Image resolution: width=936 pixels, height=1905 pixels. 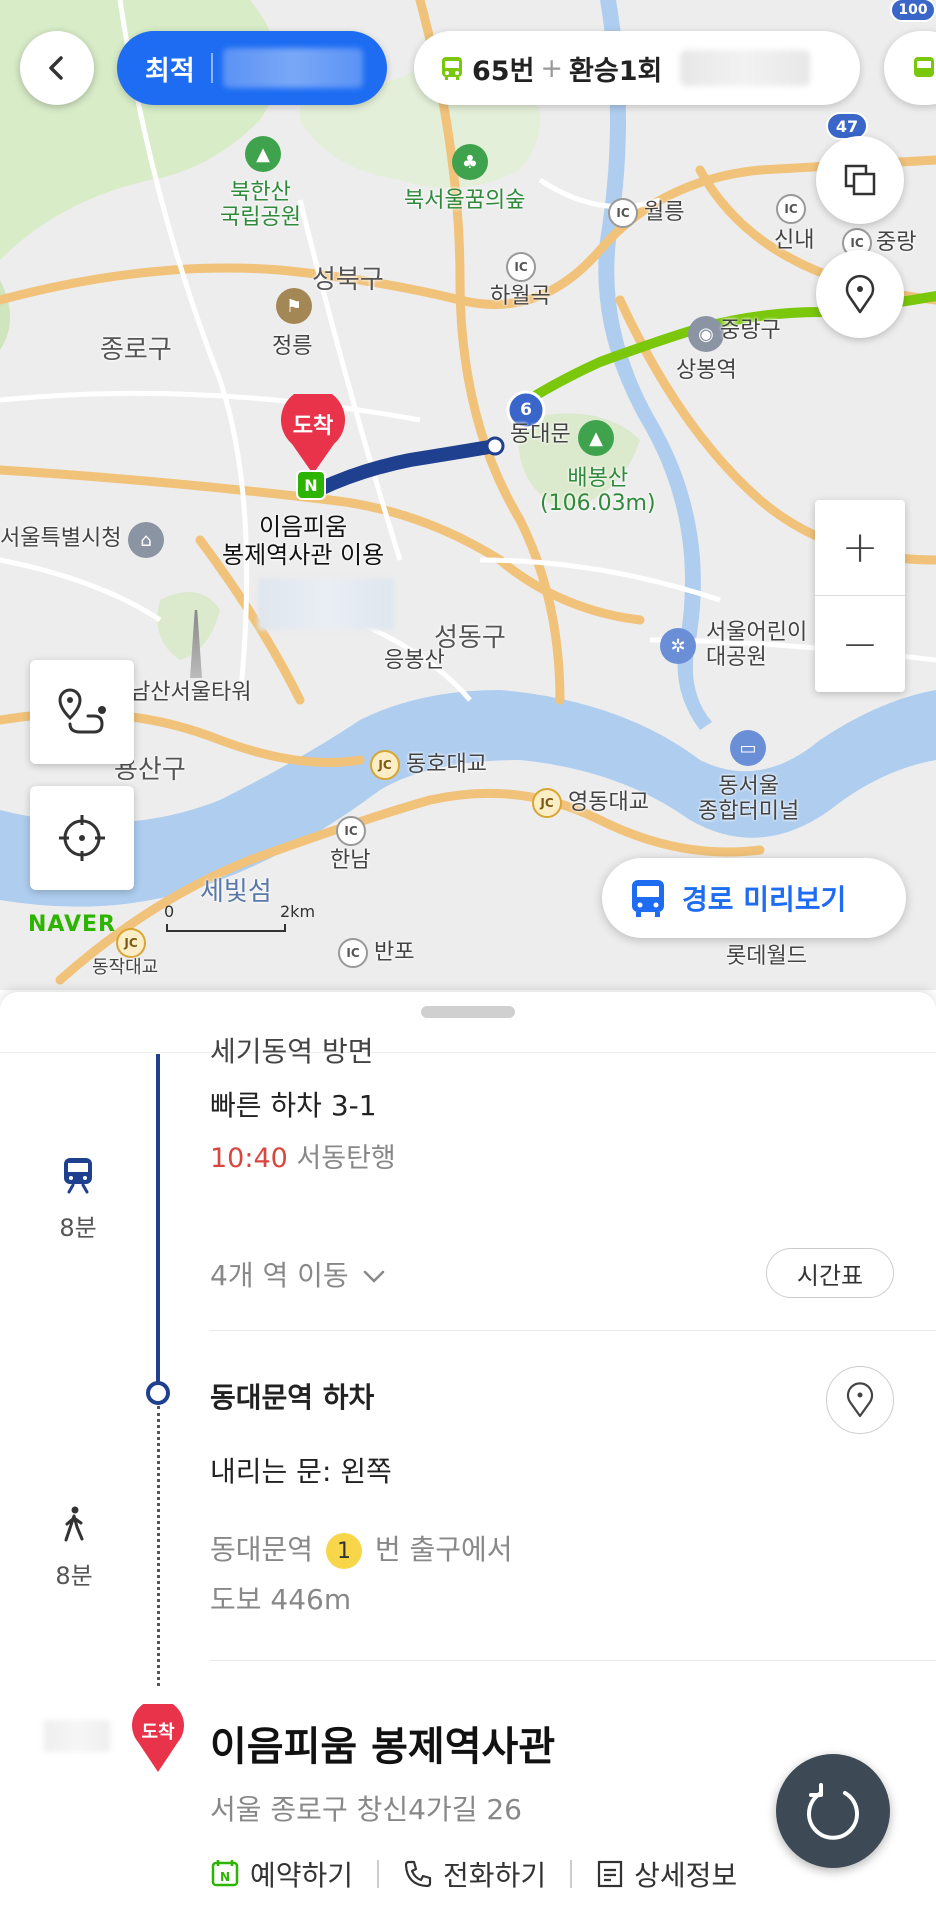 What do you see at coordinates (547, 803) in the screenshot?
I see `jc-badge-yeongdong: JC` at bounding box center [547, 803].